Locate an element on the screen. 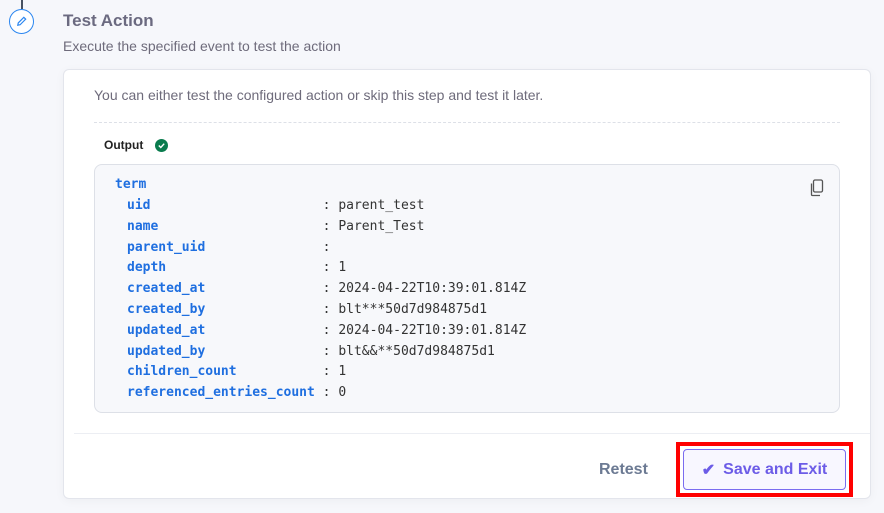 This screenshot has height=513, width=884. retest-button: Retest is located at coordinates (623, 470).